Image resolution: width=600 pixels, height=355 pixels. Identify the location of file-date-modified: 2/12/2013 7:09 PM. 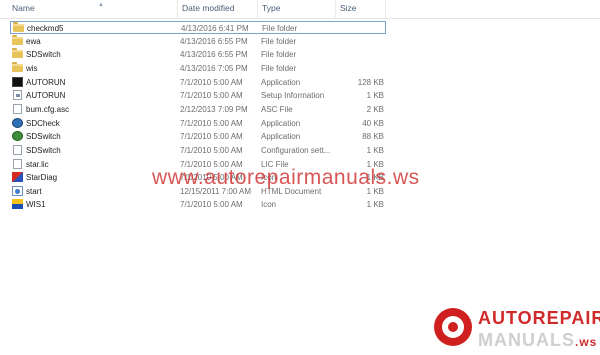
(214, 109).